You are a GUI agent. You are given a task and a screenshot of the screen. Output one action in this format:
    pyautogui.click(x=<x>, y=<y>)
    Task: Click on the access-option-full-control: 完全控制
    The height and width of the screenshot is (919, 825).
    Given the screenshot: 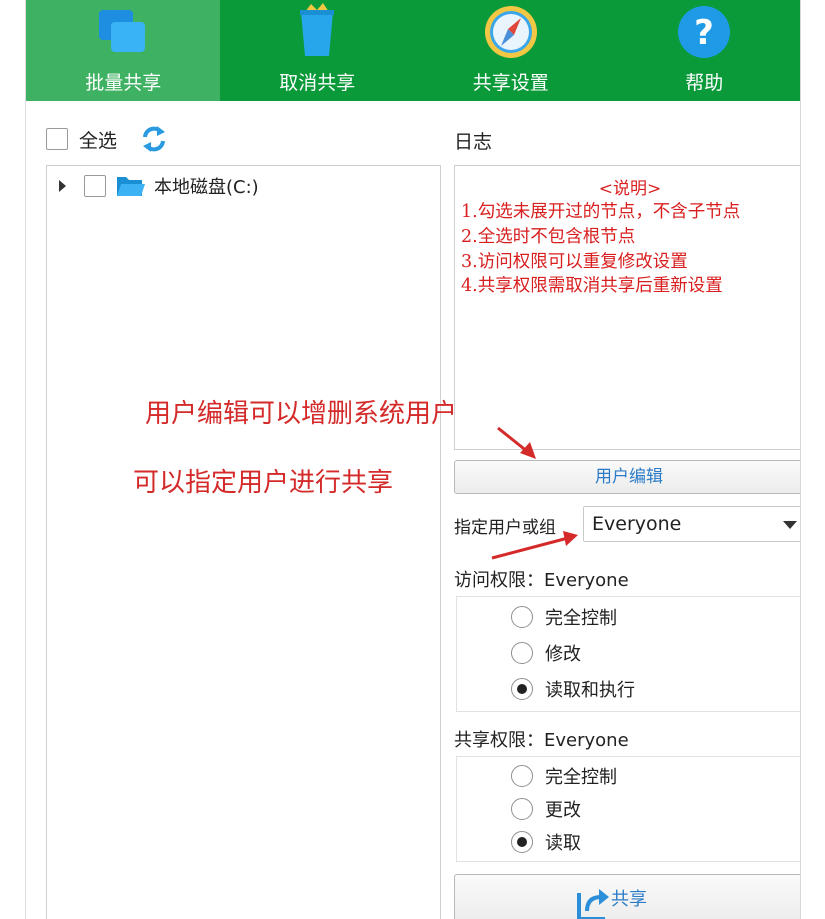 What is the action you would take?
    pyautogui.click(x=564, y=617)
    